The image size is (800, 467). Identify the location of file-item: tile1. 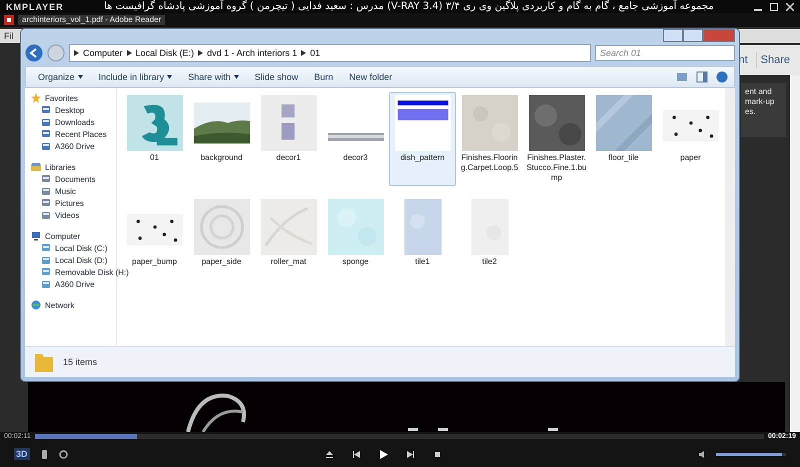
(422, 233).